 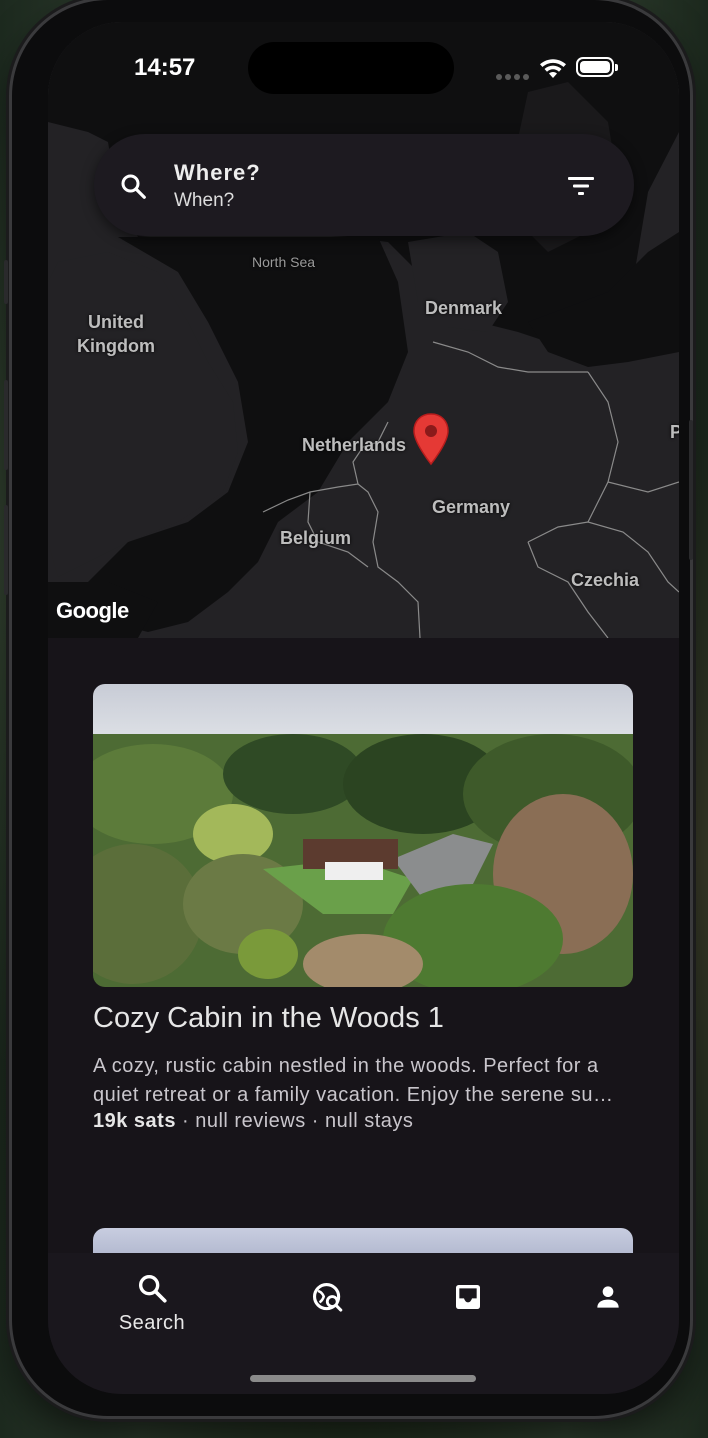 What do you see at coordinates (364, 185) in the screenshot?
I see `search-bar: Where? When?` at bounding box center [364, 185].